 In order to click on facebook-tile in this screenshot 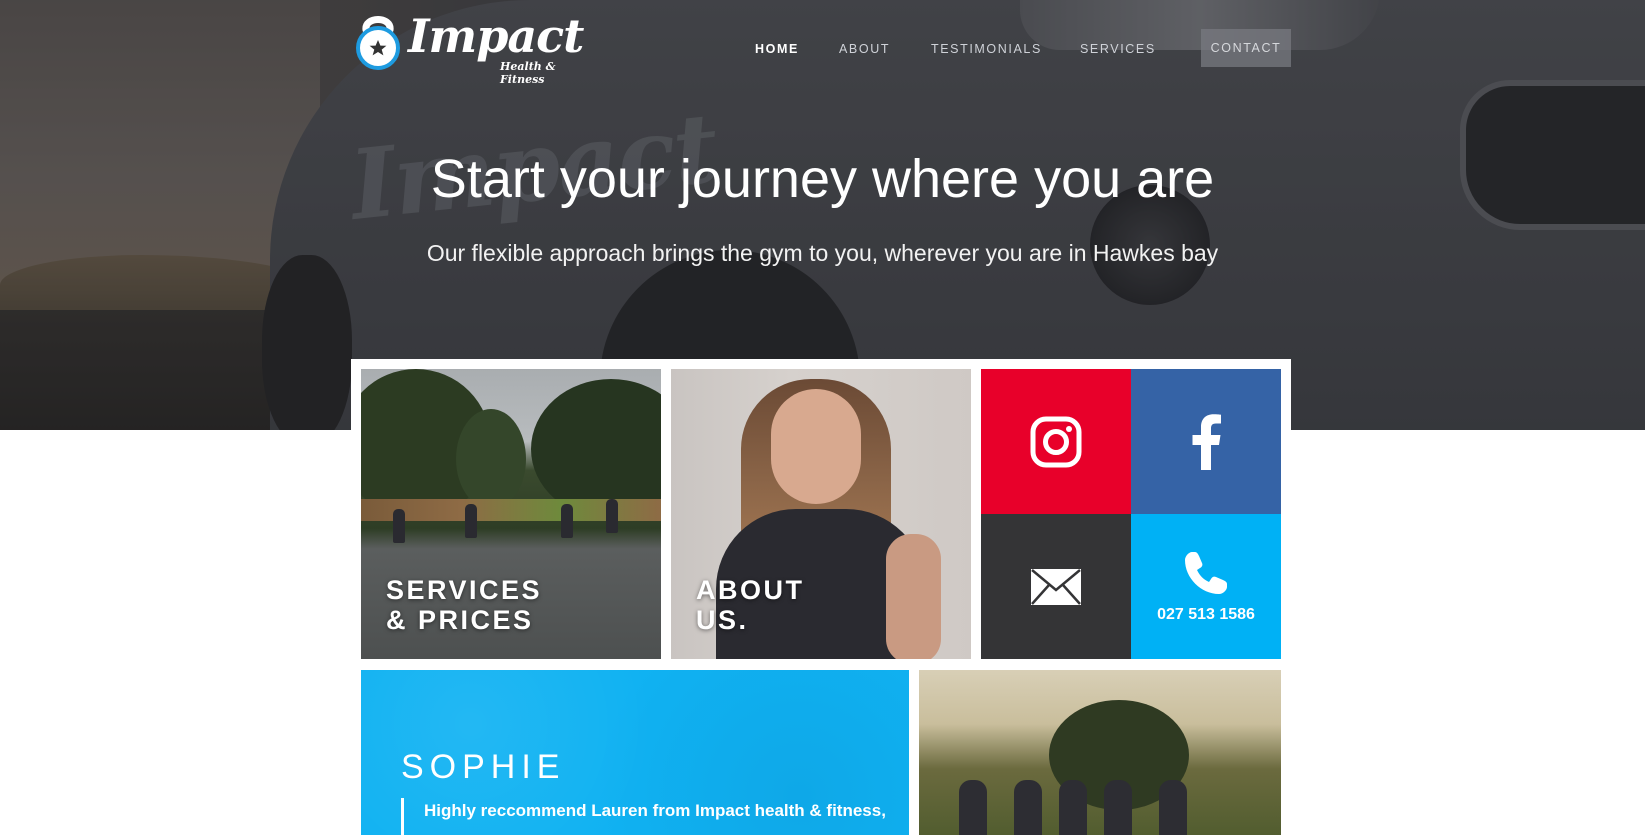, I will do `click(1206, 441)`.